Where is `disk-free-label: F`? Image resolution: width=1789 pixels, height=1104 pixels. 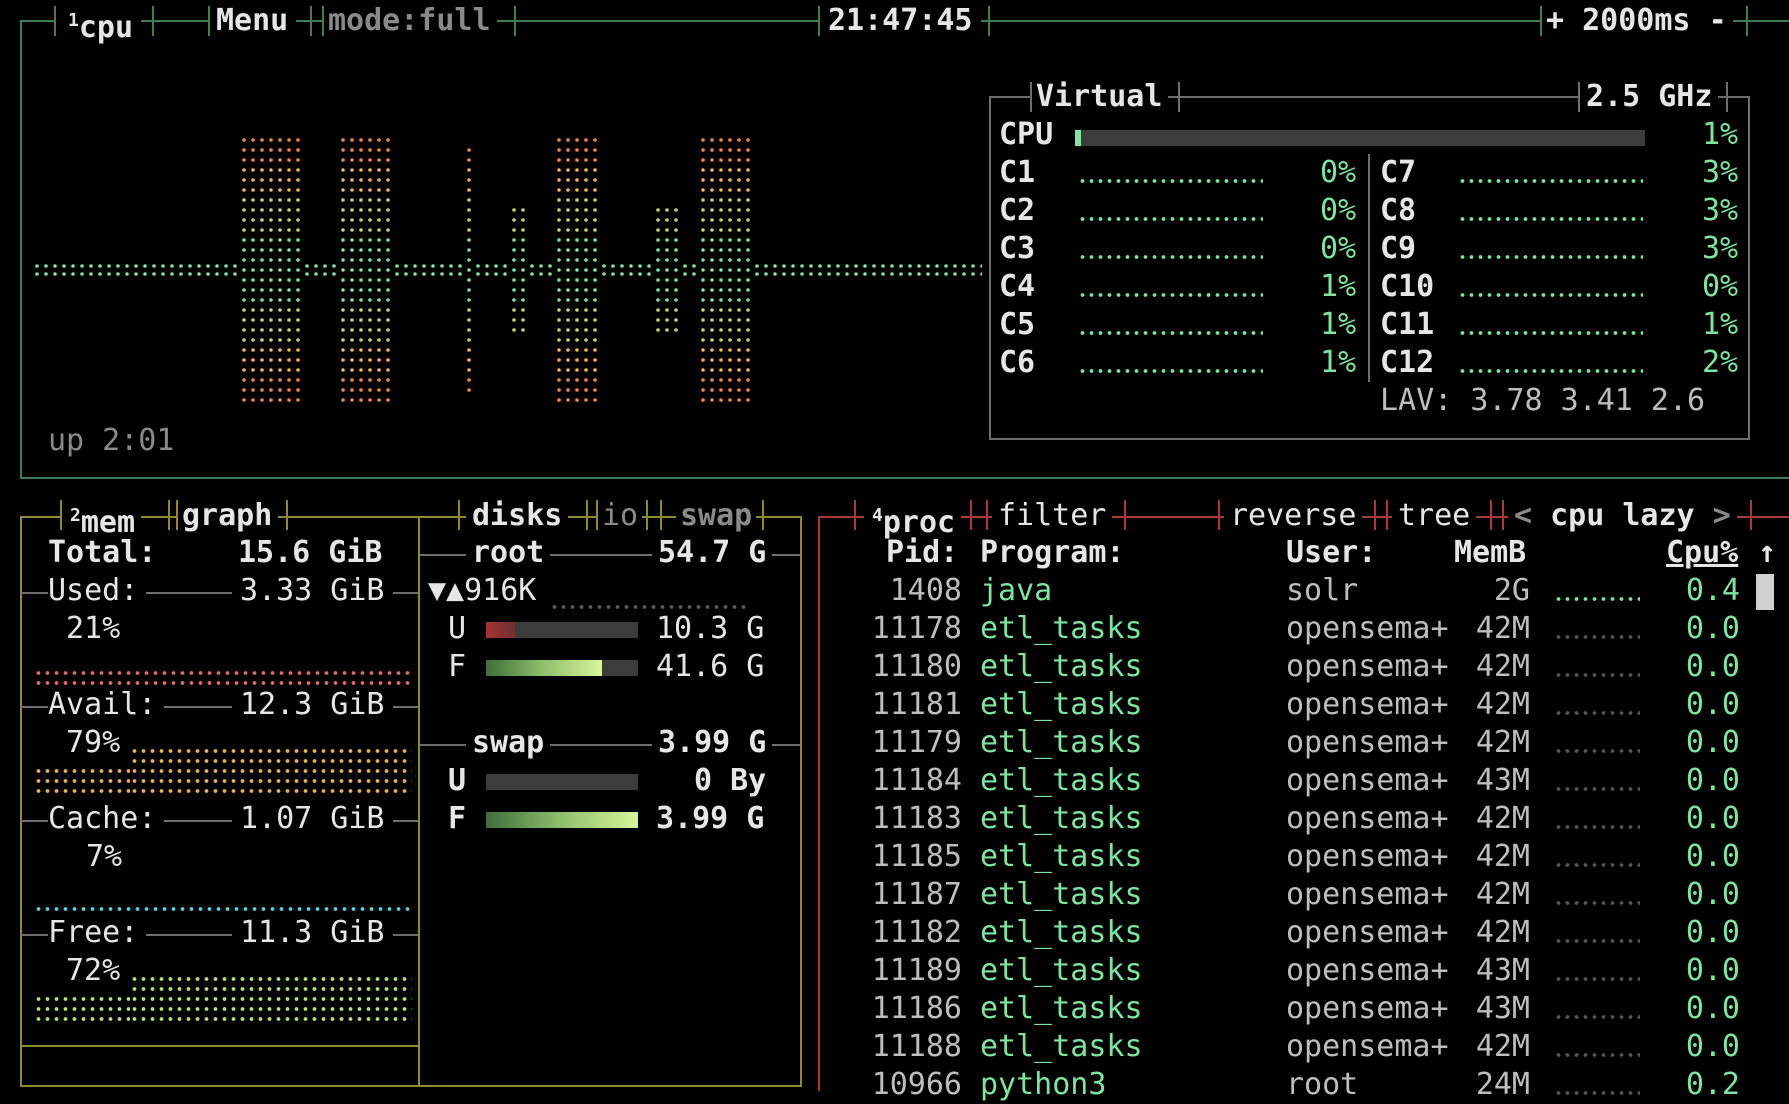
disk-free-label: F is located at coordinates (457, 666).